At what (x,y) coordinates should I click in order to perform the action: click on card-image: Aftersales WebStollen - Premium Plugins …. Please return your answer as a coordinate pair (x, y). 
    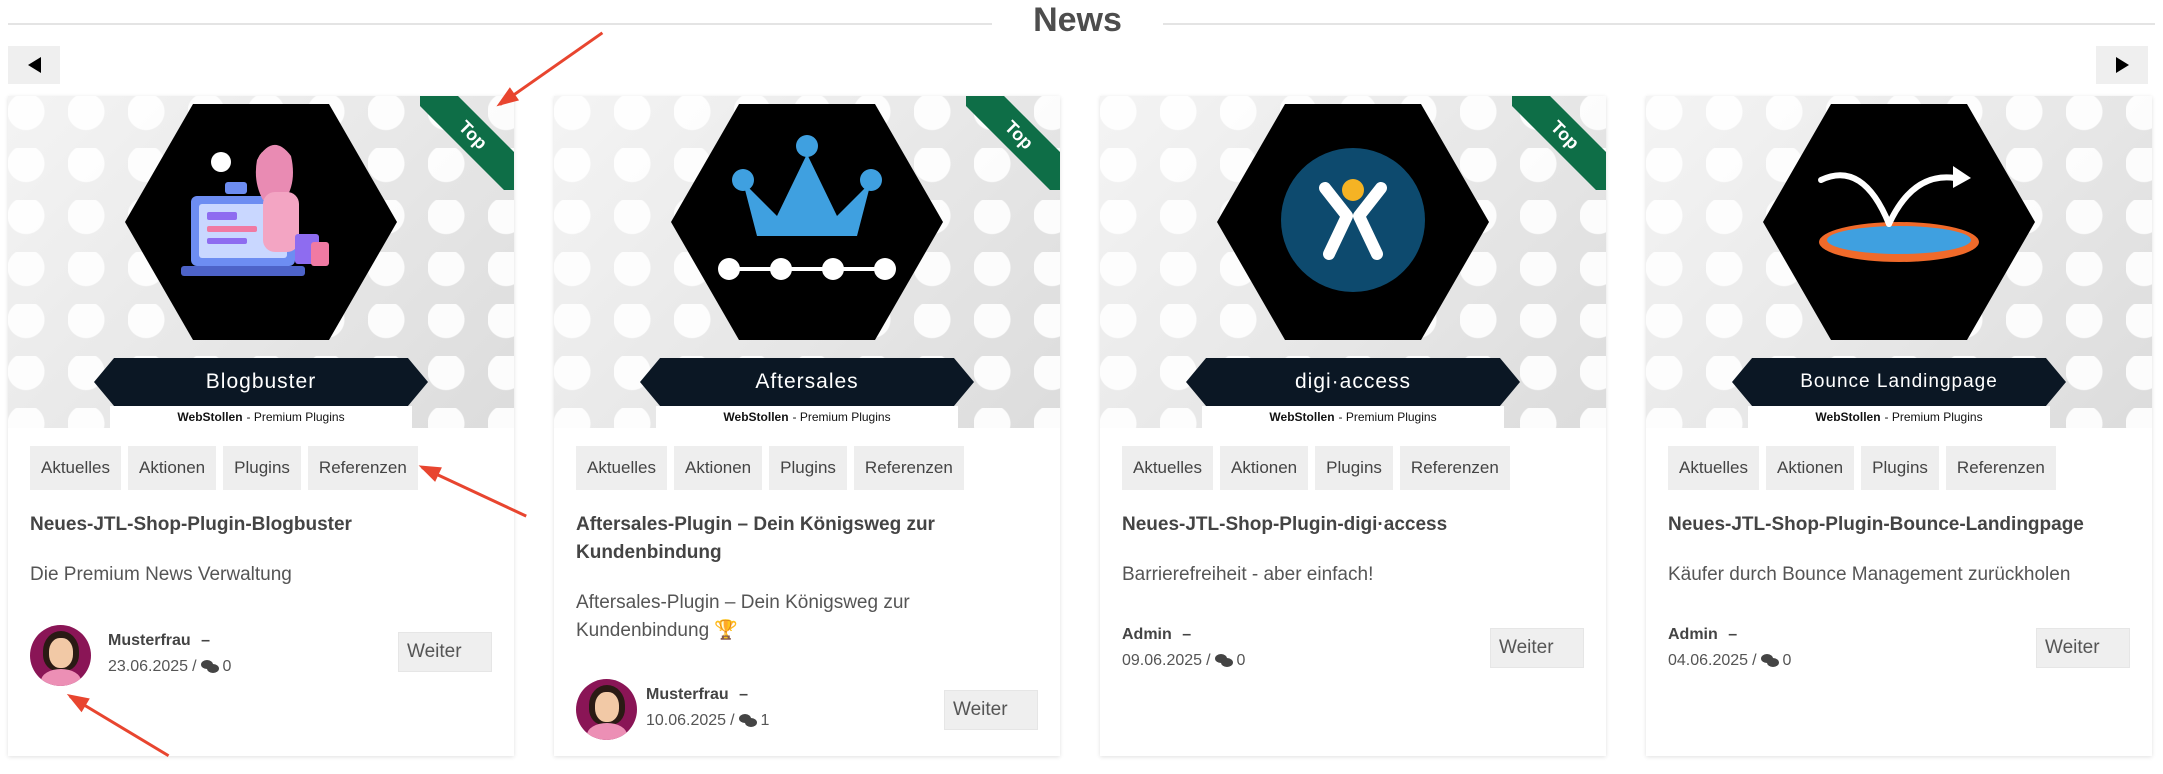
    Looking at the image, I should click on (807, 262).